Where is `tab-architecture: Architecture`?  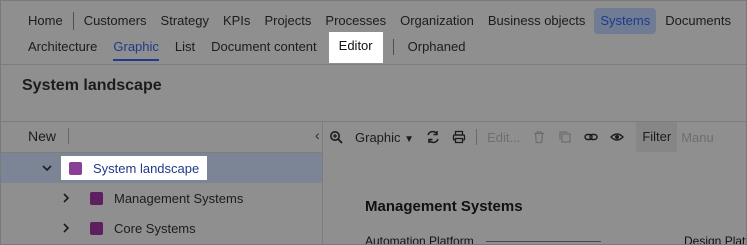 tab-architecture: Architecture is located at coordinates (53, 47).